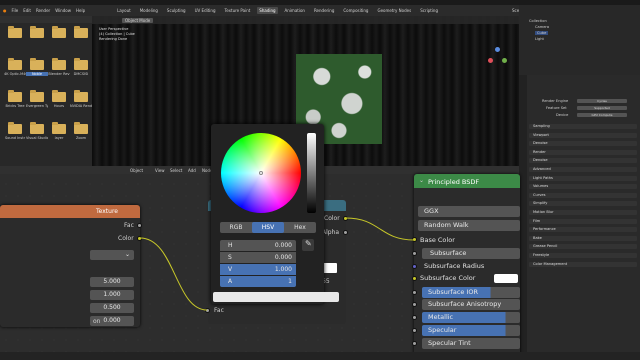  I want to click on ne-menu-view: View, so click(160, 170).